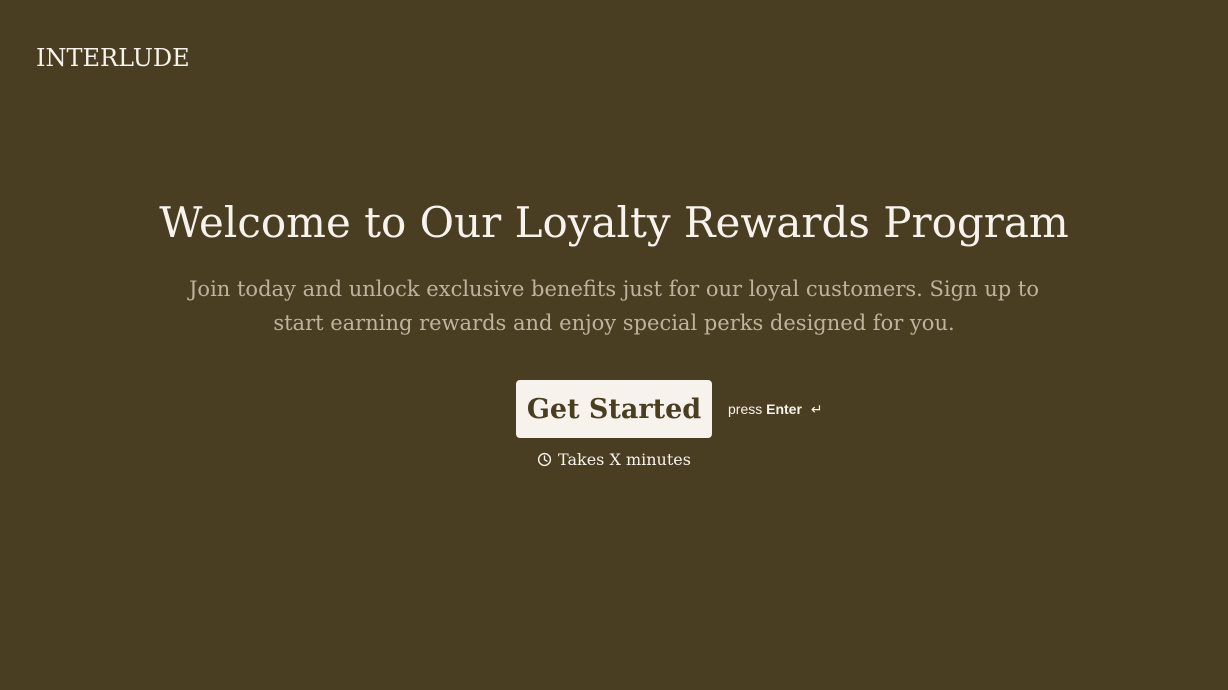 The width and height of the screenshot is (1228, 690). What do you see at coordinates (113, 58) in the screenshot?
I see `brand-logo: INTERLUDE` at bounding box center [113, 58].